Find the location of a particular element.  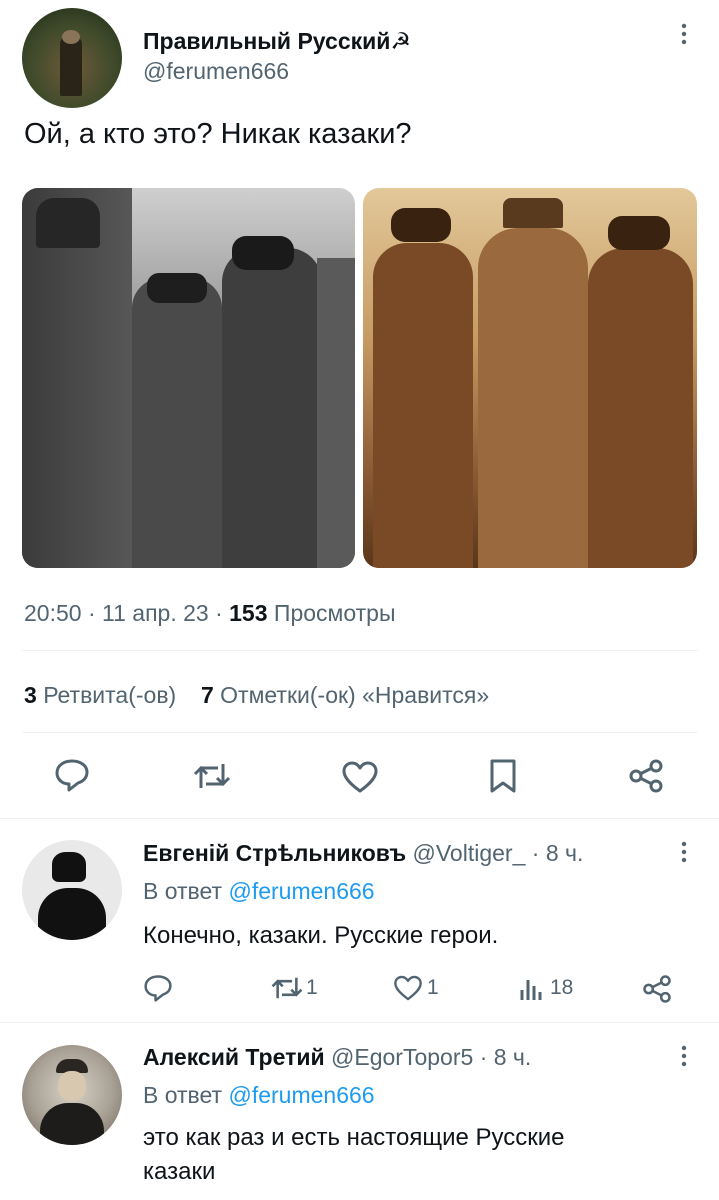

like-count: 1 is located at coordinates (433, 987).